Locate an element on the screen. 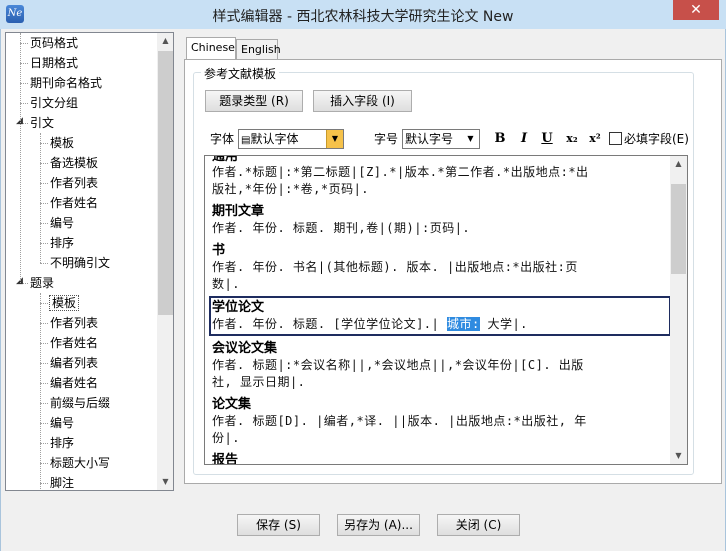  entry-heading: 报告 is located at coordinates (225, 459).